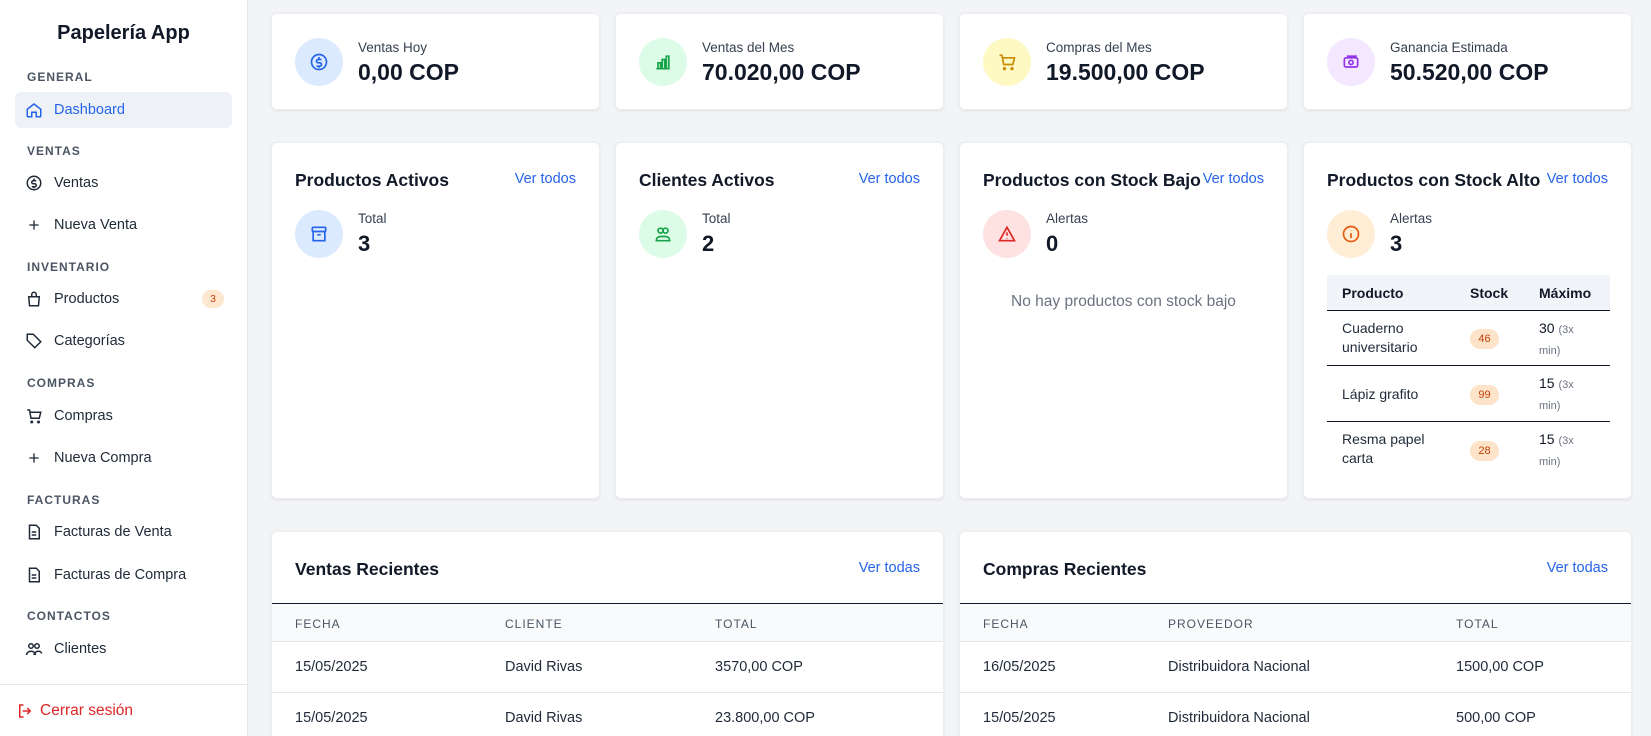 The width and height of the screenshot is (1651, 736). I want to click on logout-button: Cerrar sesión, so click(74, 711).